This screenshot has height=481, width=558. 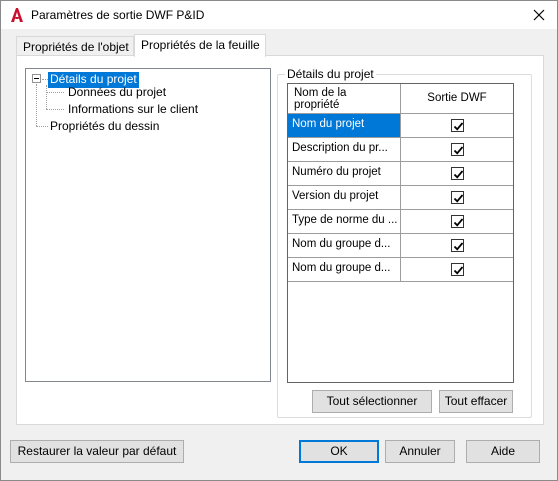 I want to click on title-bar: Paramètres de sortie DWF P&ID, so click(x=279, y=15).